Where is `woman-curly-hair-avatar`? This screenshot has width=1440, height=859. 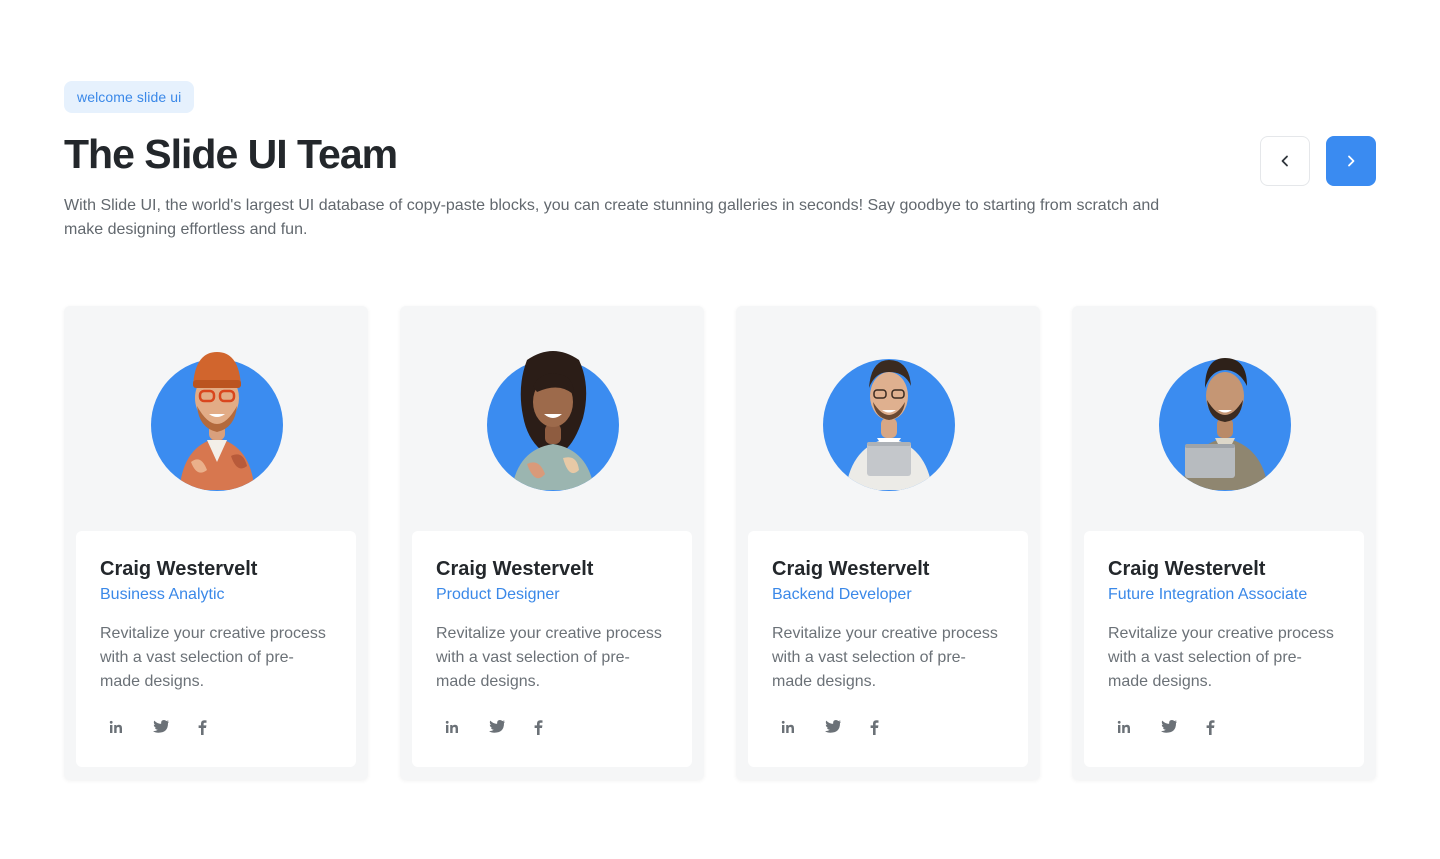 woman-curly-hair-avatar is located at coordinates (553, 420).